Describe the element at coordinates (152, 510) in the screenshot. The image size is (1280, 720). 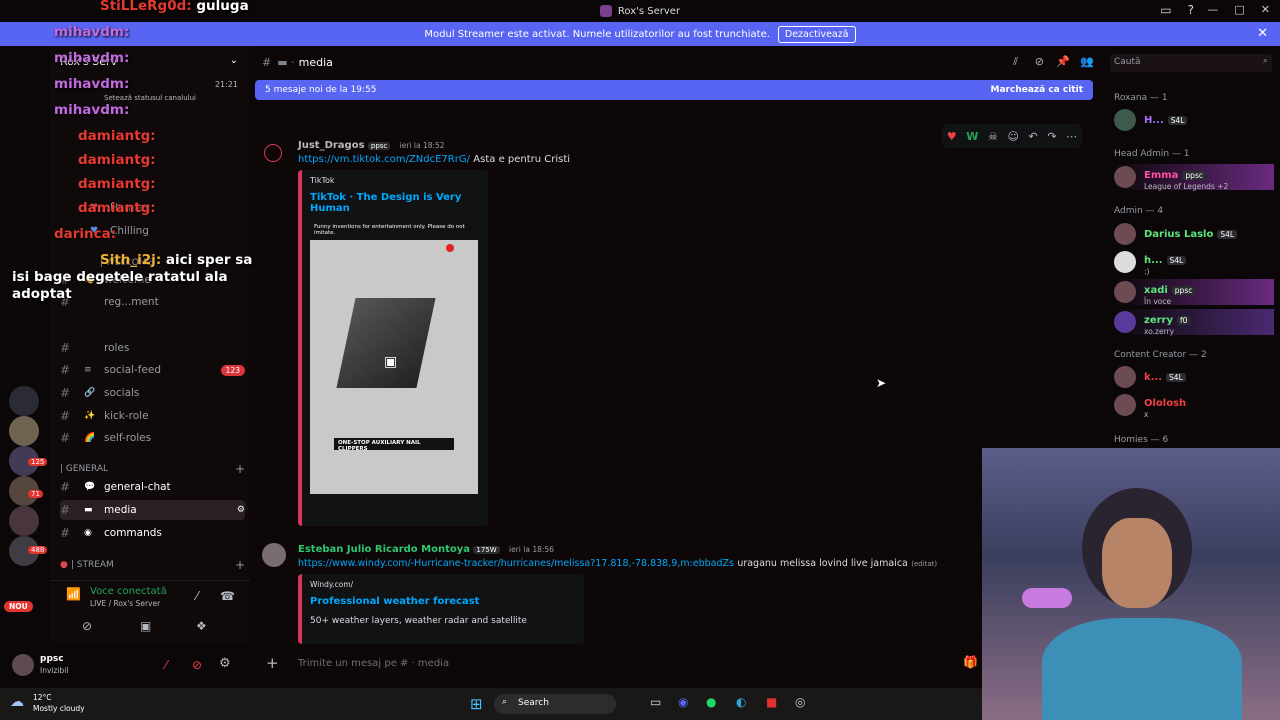
I see `channel-media: # ▬ media ⚙` at that location.